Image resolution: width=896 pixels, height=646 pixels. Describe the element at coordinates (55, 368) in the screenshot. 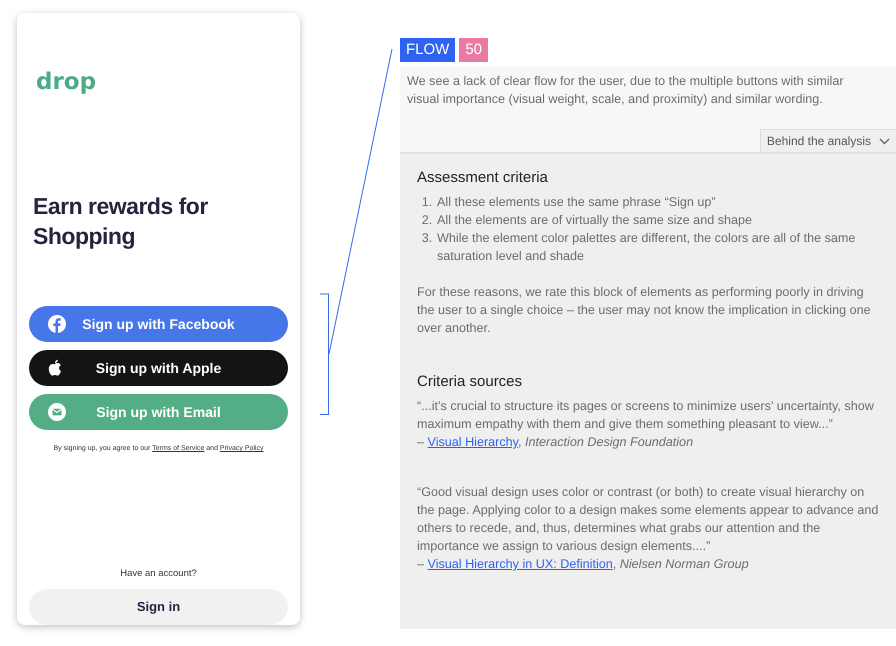

I see `apple-icon` at that location.